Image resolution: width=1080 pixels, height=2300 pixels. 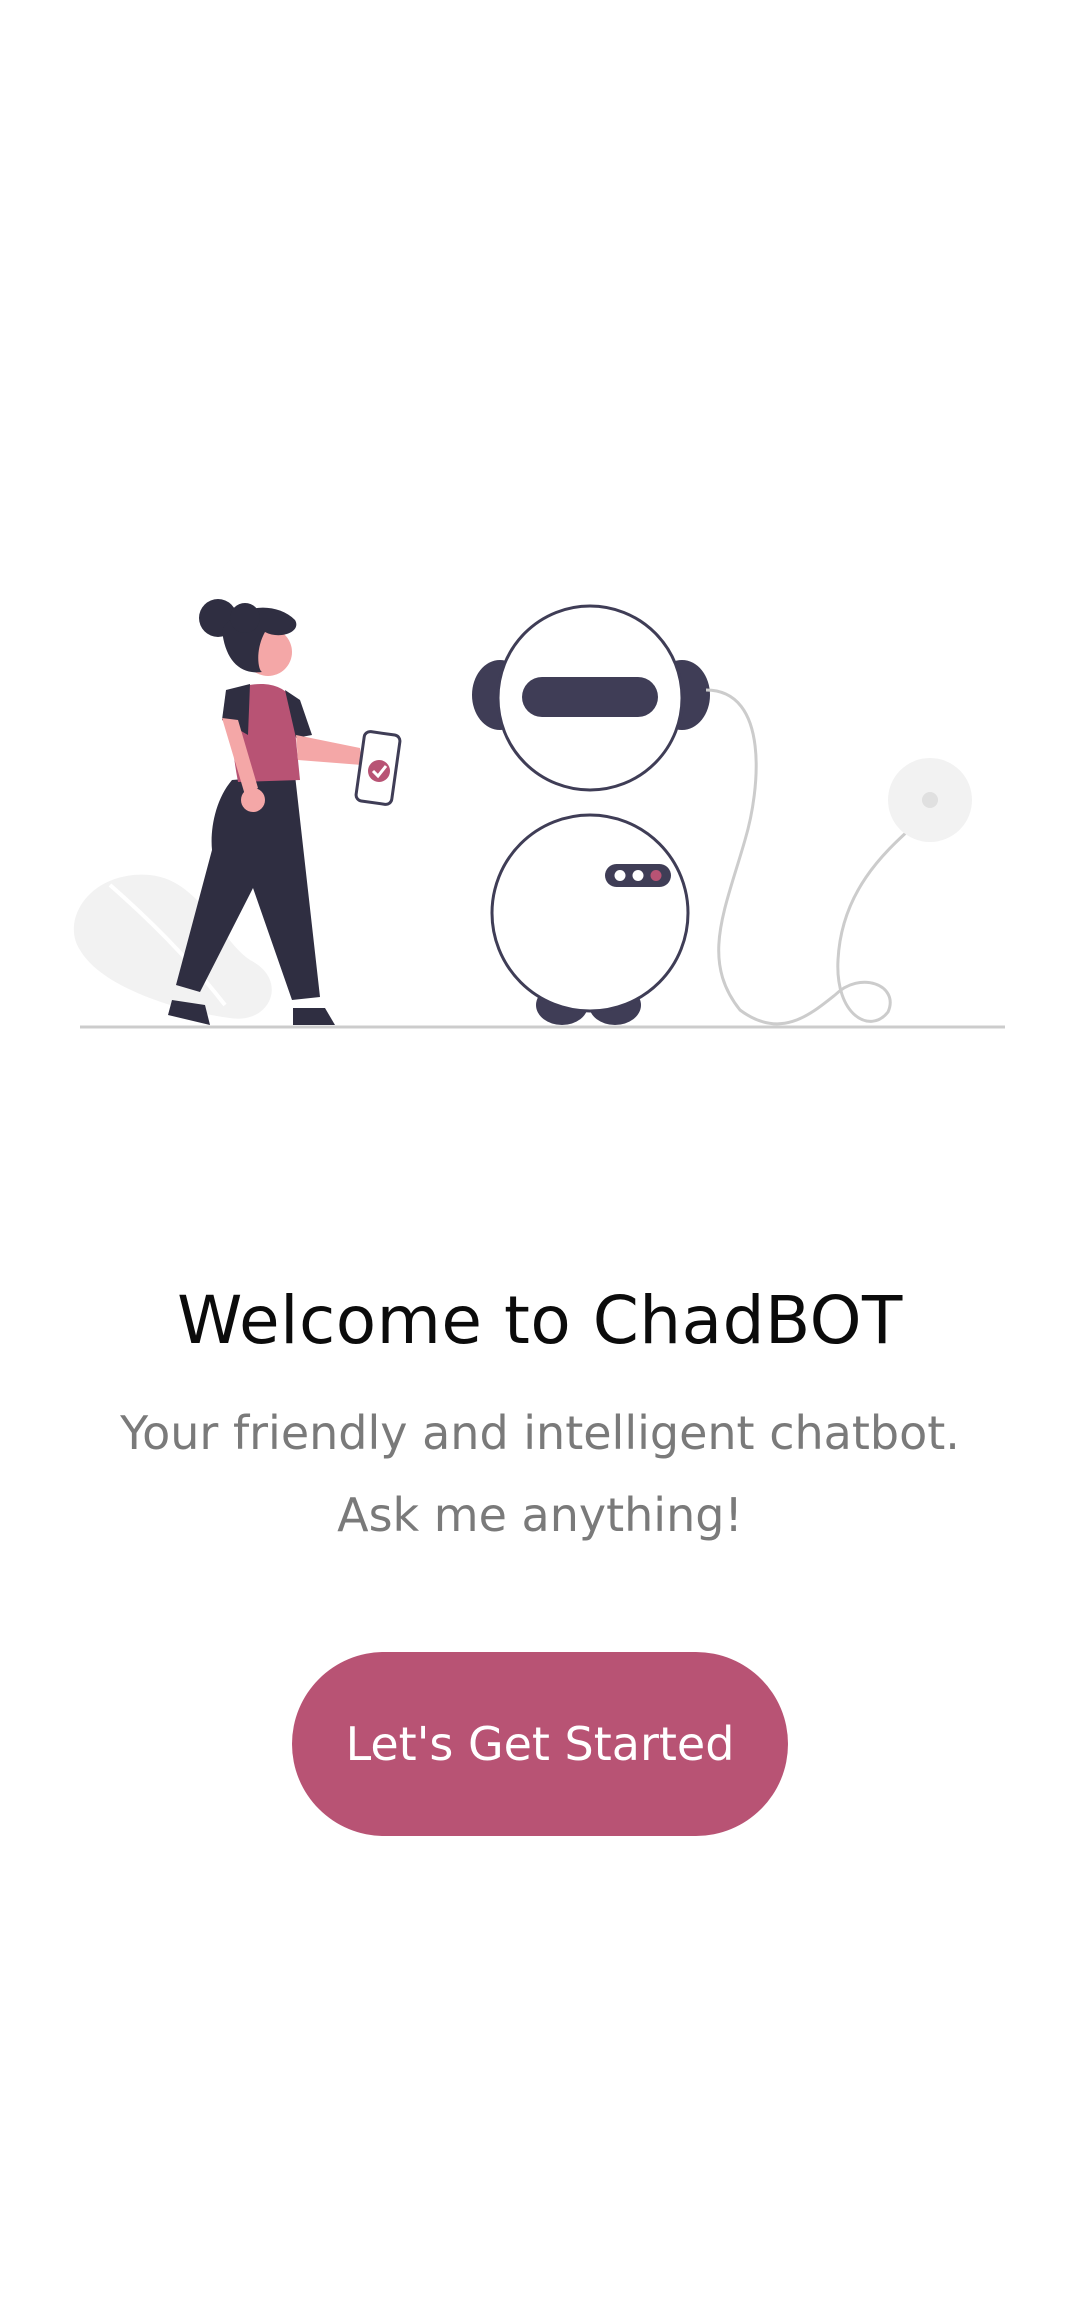 I want to click on woman-figure, so click(x=285, y=812).